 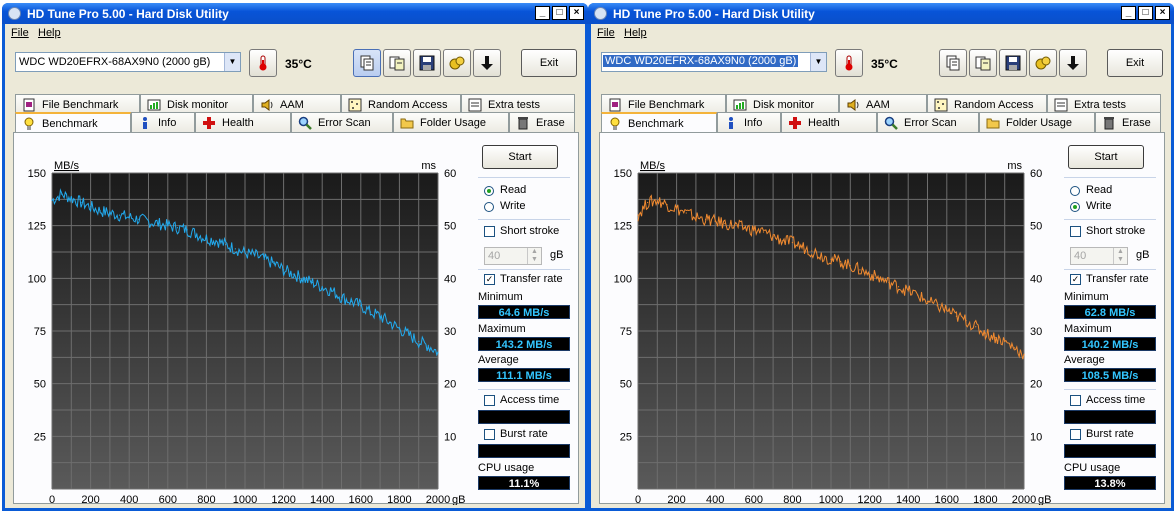 I want to click on health-icon, so click(x=795, y=123).